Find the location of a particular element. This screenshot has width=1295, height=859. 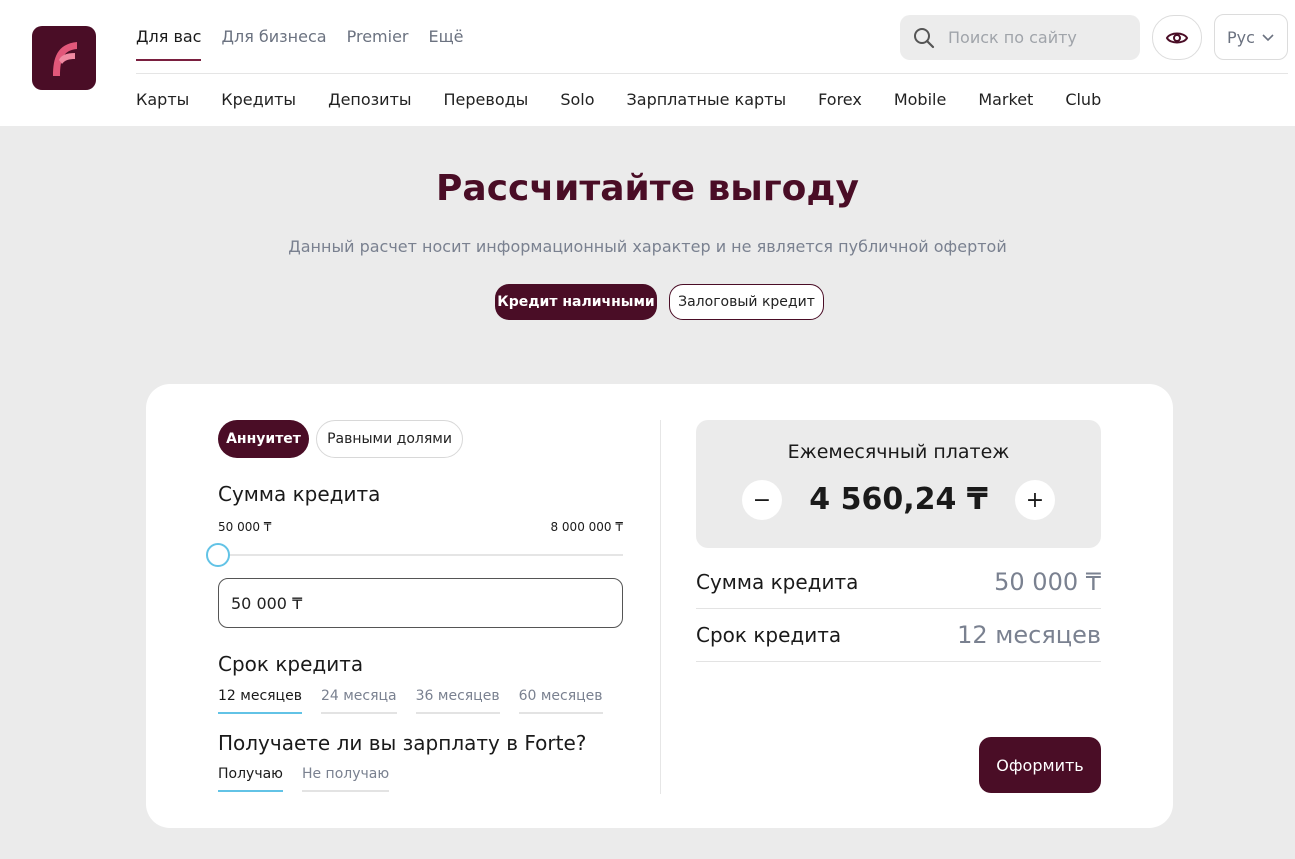

language-select: Рус is located at coordinates (1251, 37).